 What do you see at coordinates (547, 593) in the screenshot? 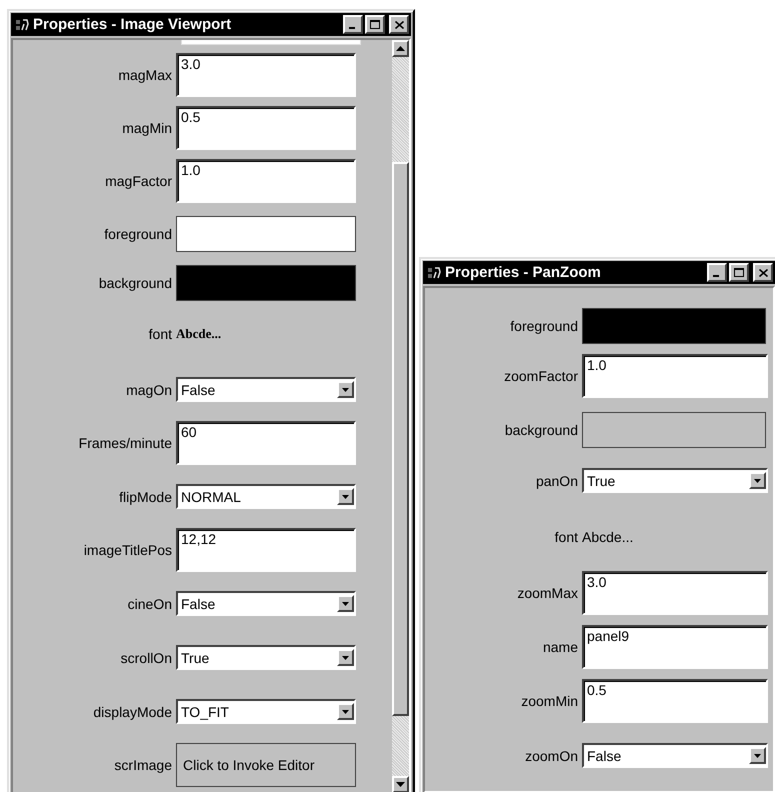
I see `property-label: zoomMax` at bounding box center [547, 593].